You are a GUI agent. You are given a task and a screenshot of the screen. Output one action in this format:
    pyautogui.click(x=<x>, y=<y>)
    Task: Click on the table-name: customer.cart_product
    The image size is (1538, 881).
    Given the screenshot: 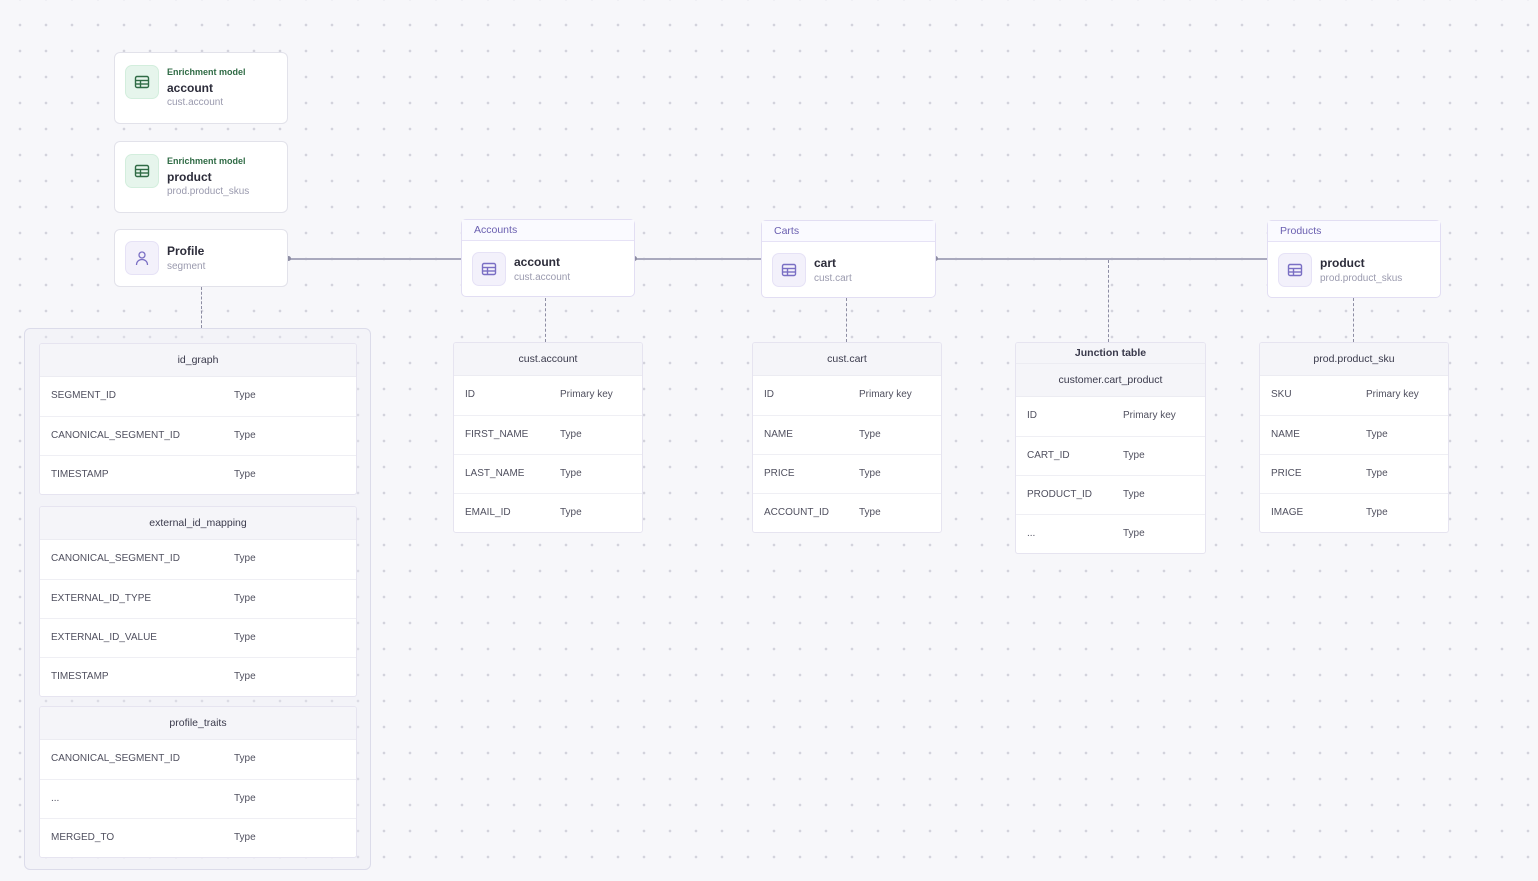 What is the action you would take?
    pyautogui.click(x=1110, y=380)
    